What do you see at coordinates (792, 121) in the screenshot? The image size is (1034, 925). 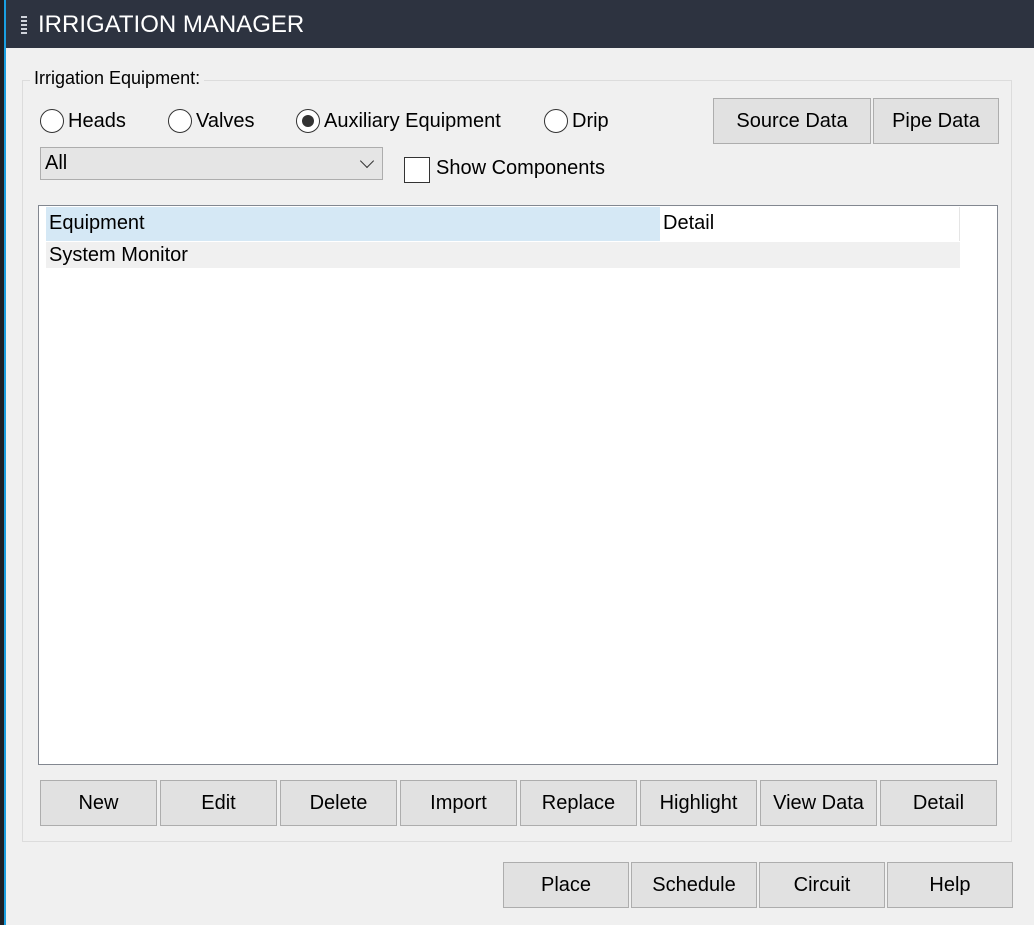 I see `source-data-button: Source Data` at bounding box center [792, 121].